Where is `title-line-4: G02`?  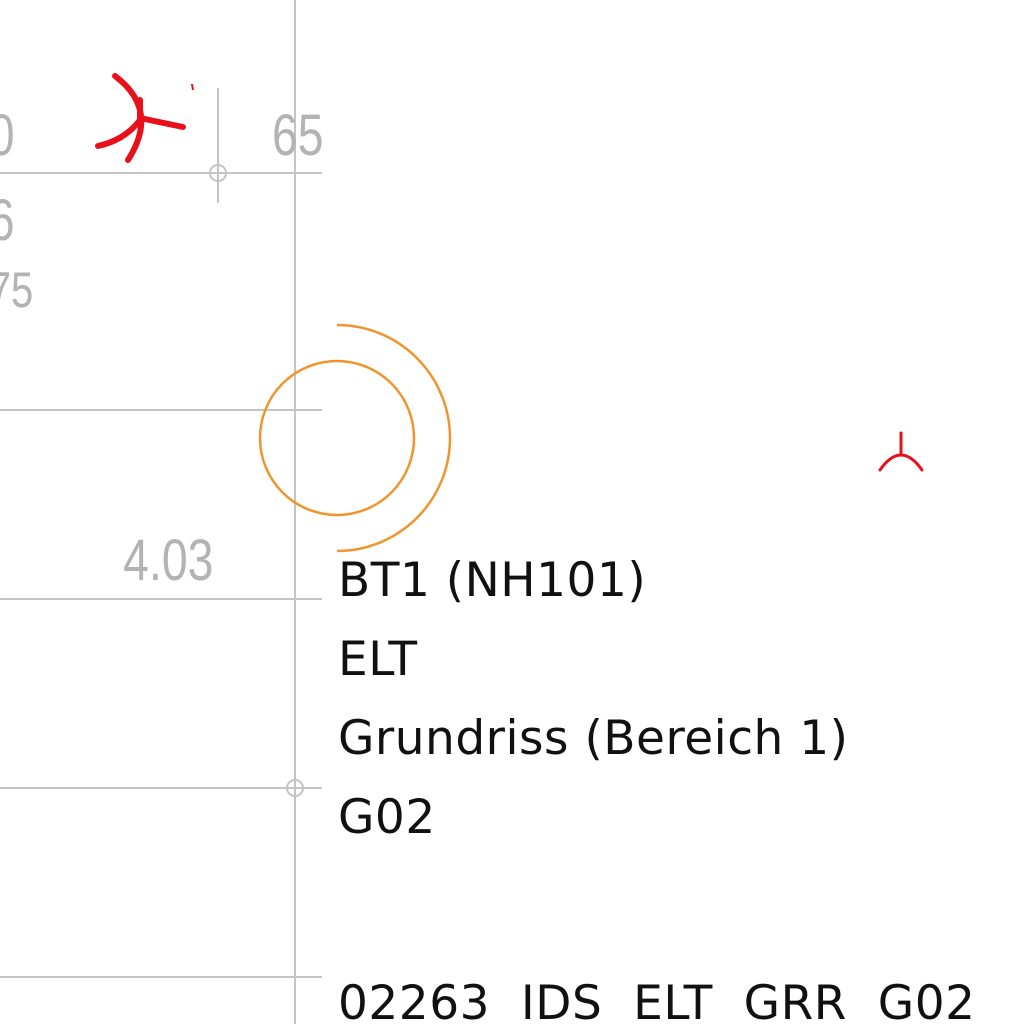 title-line-4: G02 is located at coordinates (387, 817).